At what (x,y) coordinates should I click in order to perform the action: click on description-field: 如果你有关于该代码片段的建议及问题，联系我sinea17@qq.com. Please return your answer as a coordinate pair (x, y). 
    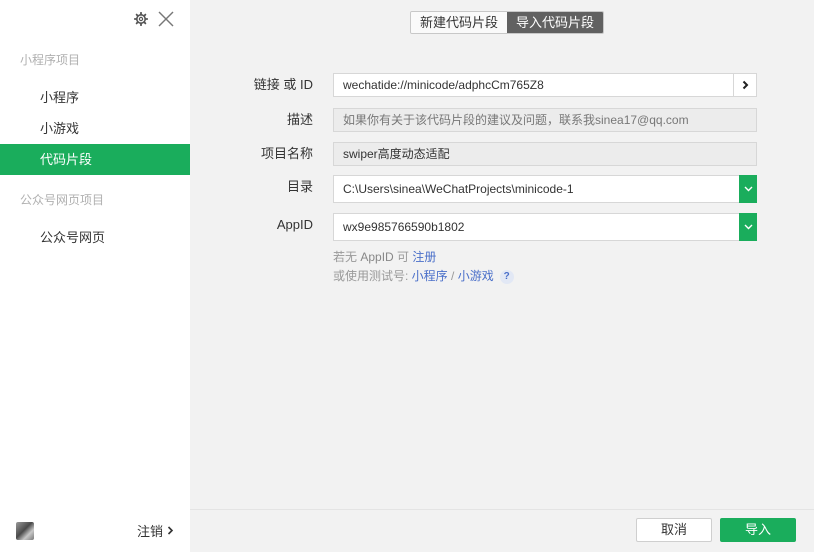
    Looking at the image, I should click on (545, 120).